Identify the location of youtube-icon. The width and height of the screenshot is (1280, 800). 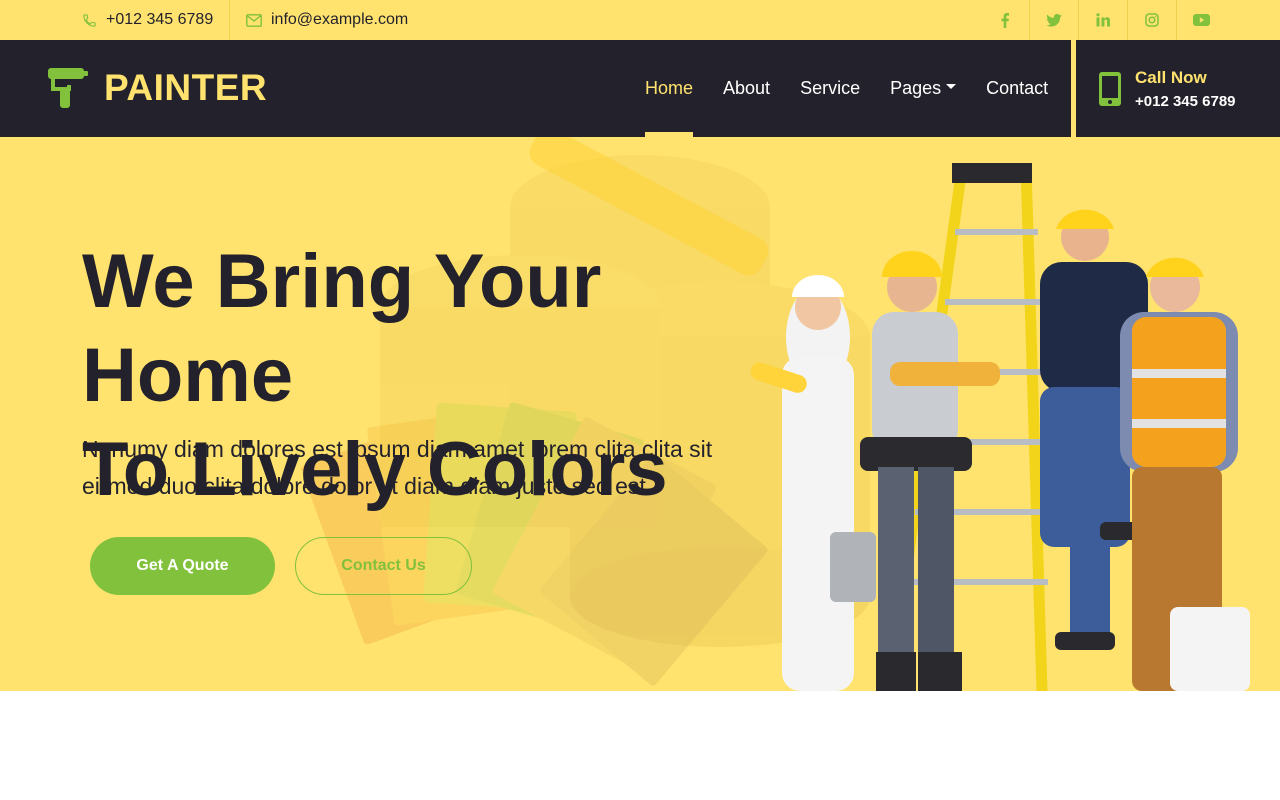
(1201, 20).